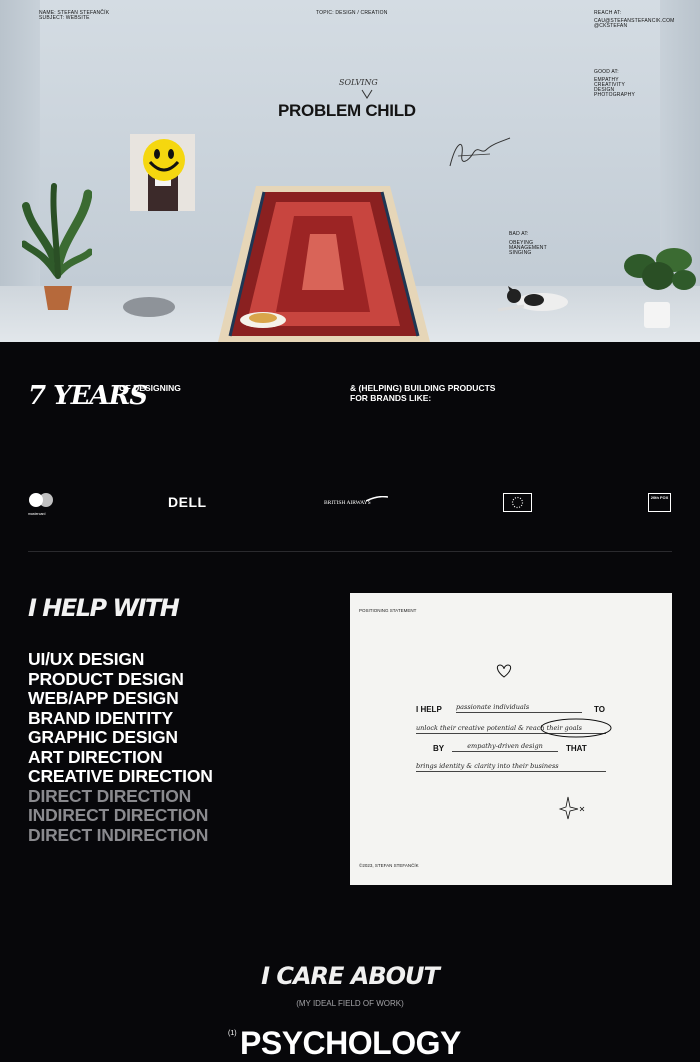 The height and width of the screenshot is (1062, 700). I want to click on eu-stars-icon, so click(517, 502).